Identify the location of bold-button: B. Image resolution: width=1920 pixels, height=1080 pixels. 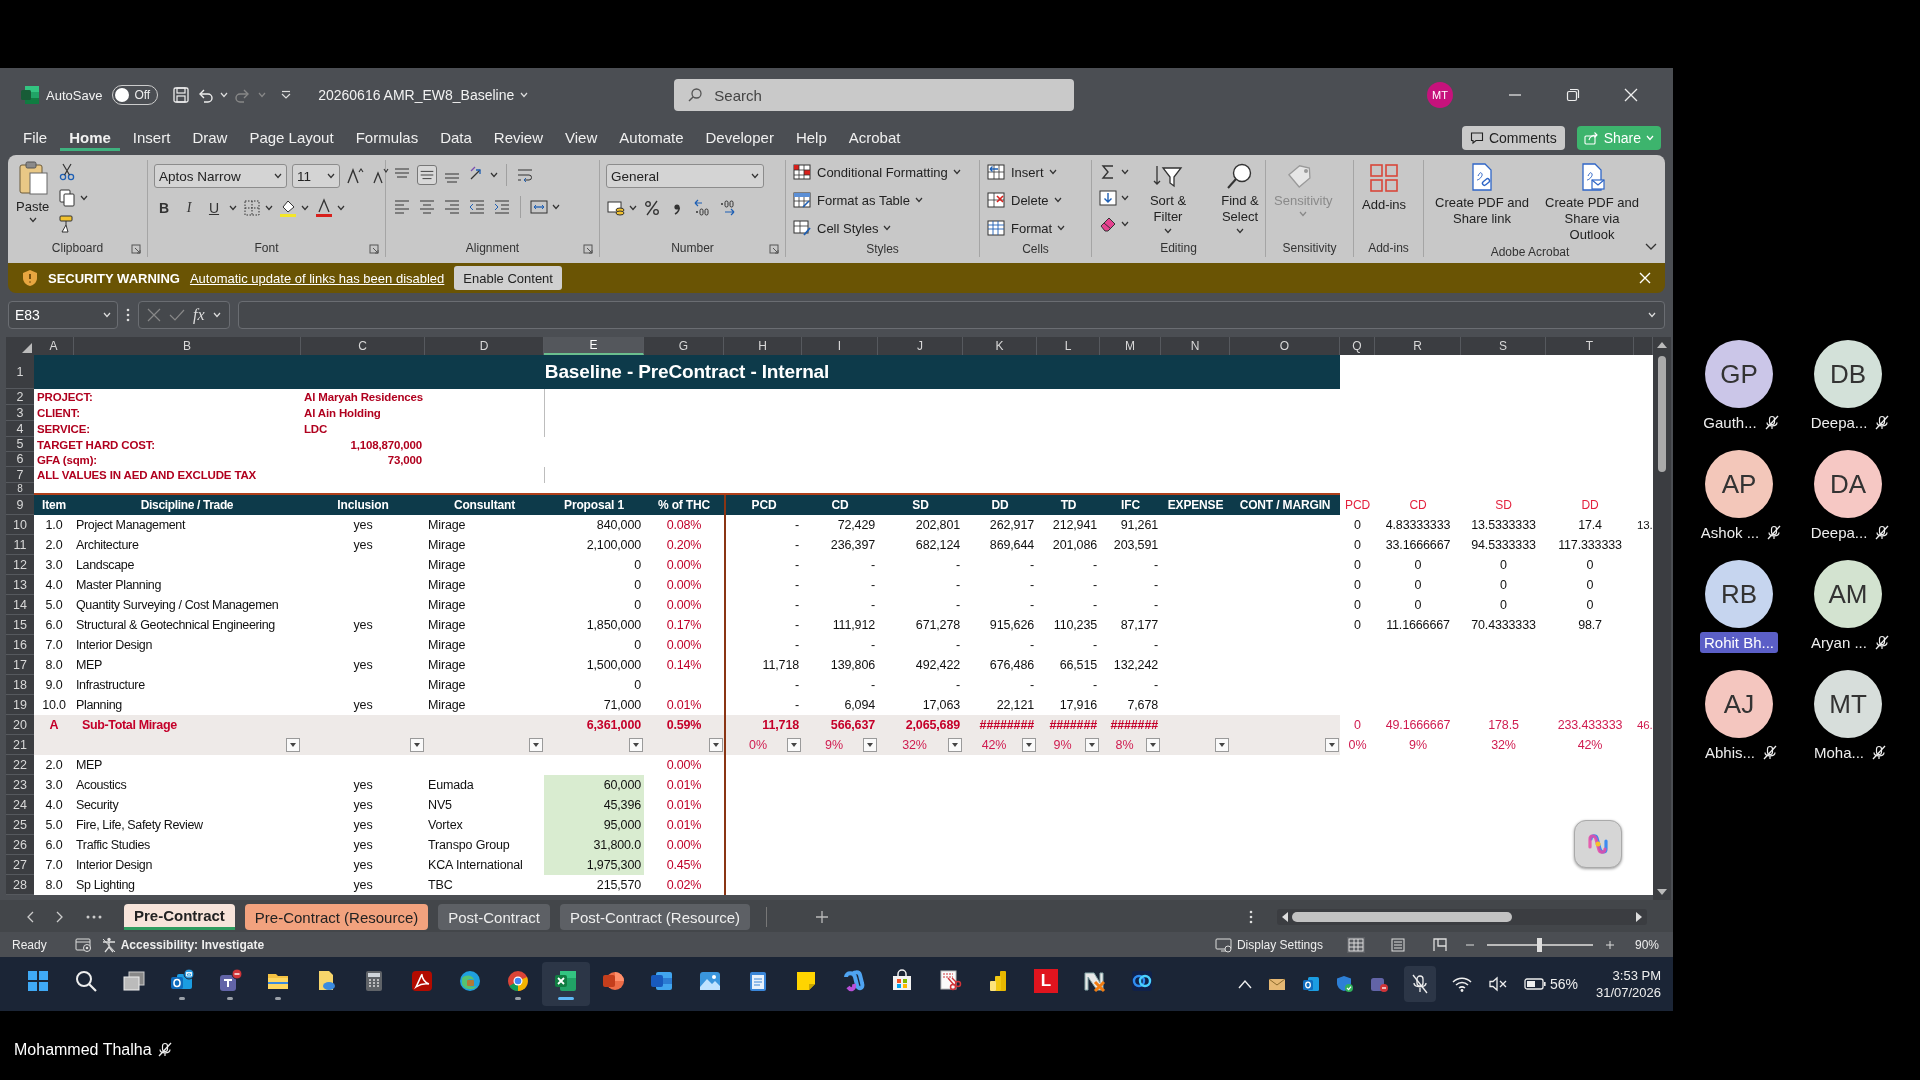
(164, 208).